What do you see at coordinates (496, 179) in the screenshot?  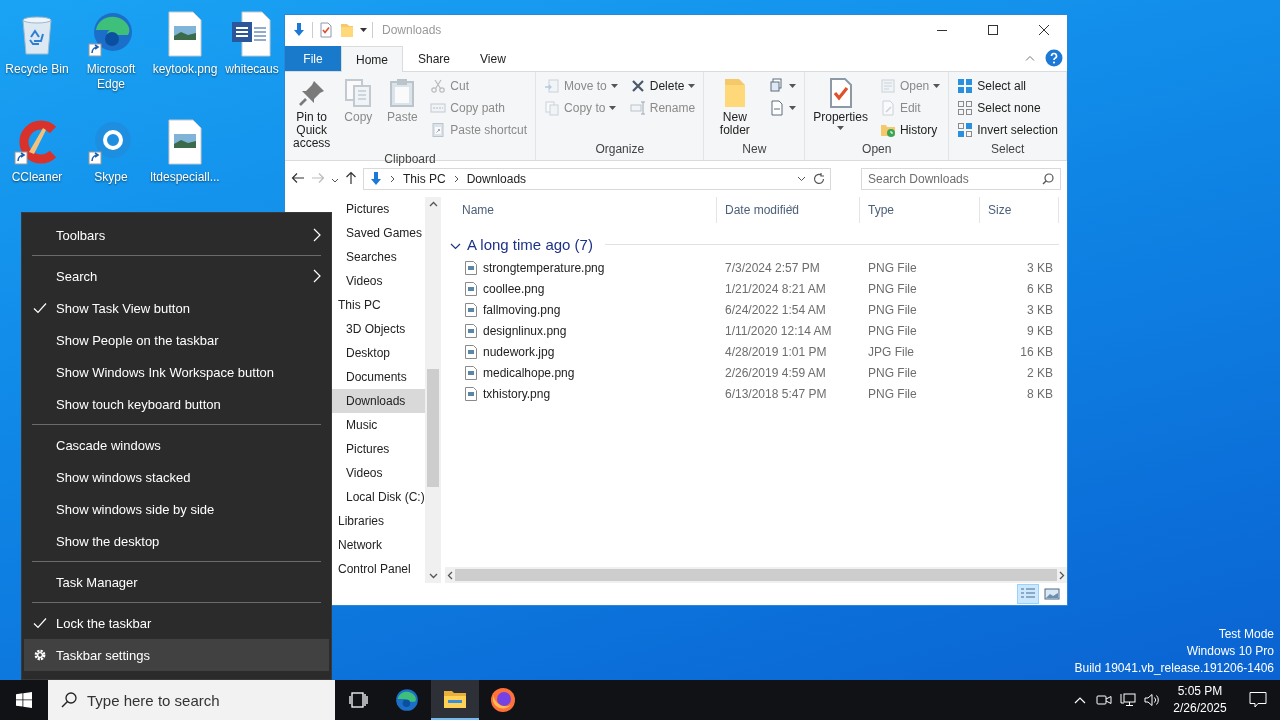 I see `breadcrumb: Downloads` at bounding box center [496, 179].